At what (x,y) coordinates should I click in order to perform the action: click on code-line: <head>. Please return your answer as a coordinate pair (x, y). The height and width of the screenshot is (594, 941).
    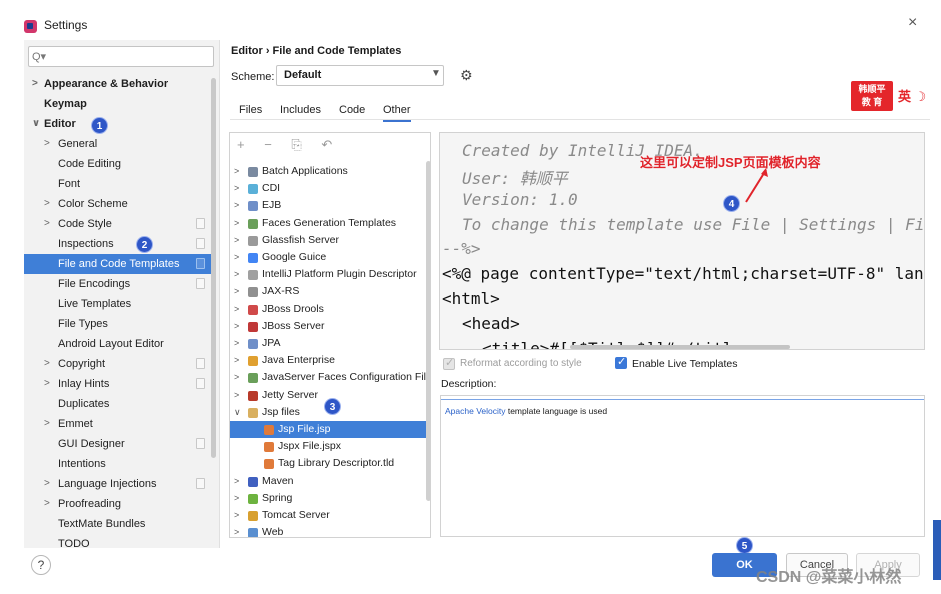
    Looking at the image, I should click on (491, 323).